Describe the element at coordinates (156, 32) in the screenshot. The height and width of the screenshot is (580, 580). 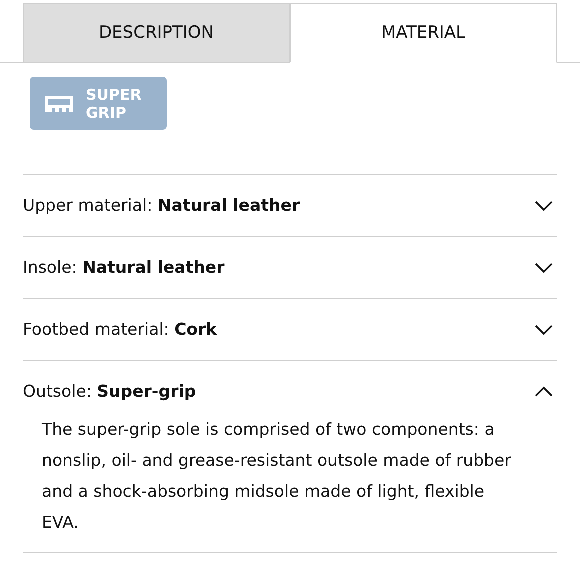
I see `tab: DESCRIPTION` at that location.